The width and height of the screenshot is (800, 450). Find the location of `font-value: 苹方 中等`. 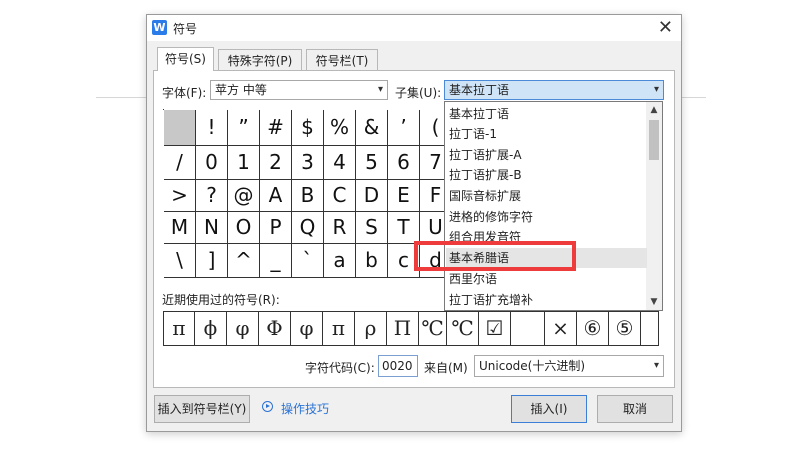

font-value: 苹方 中等 is located at coordinates (241, 90).